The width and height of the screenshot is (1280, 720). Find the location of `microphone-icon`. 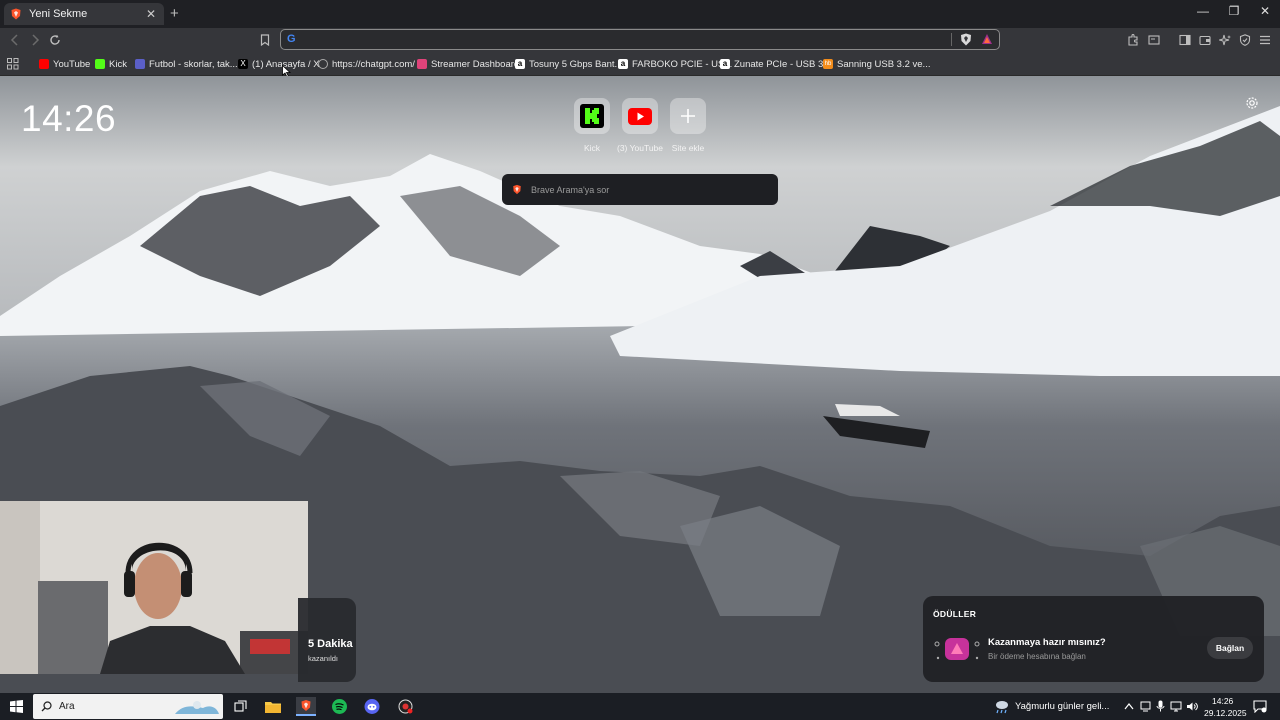

microphone-icon is located at coordinates (1160, 706).